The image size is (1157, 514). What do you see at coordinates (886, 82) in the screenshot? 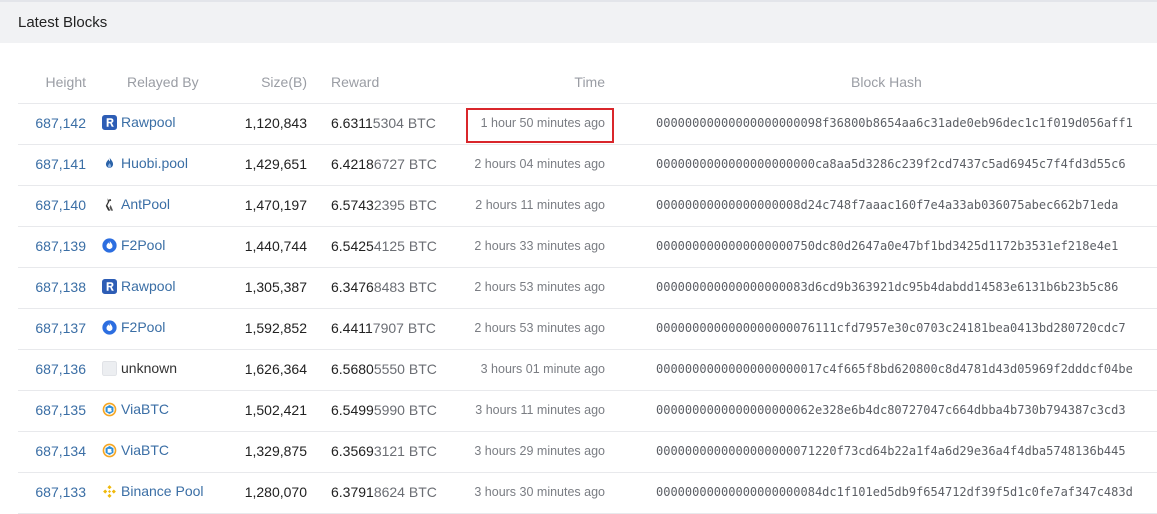
I see `column-header-block-hash: Block Hash` at bounding box center [886, 82].